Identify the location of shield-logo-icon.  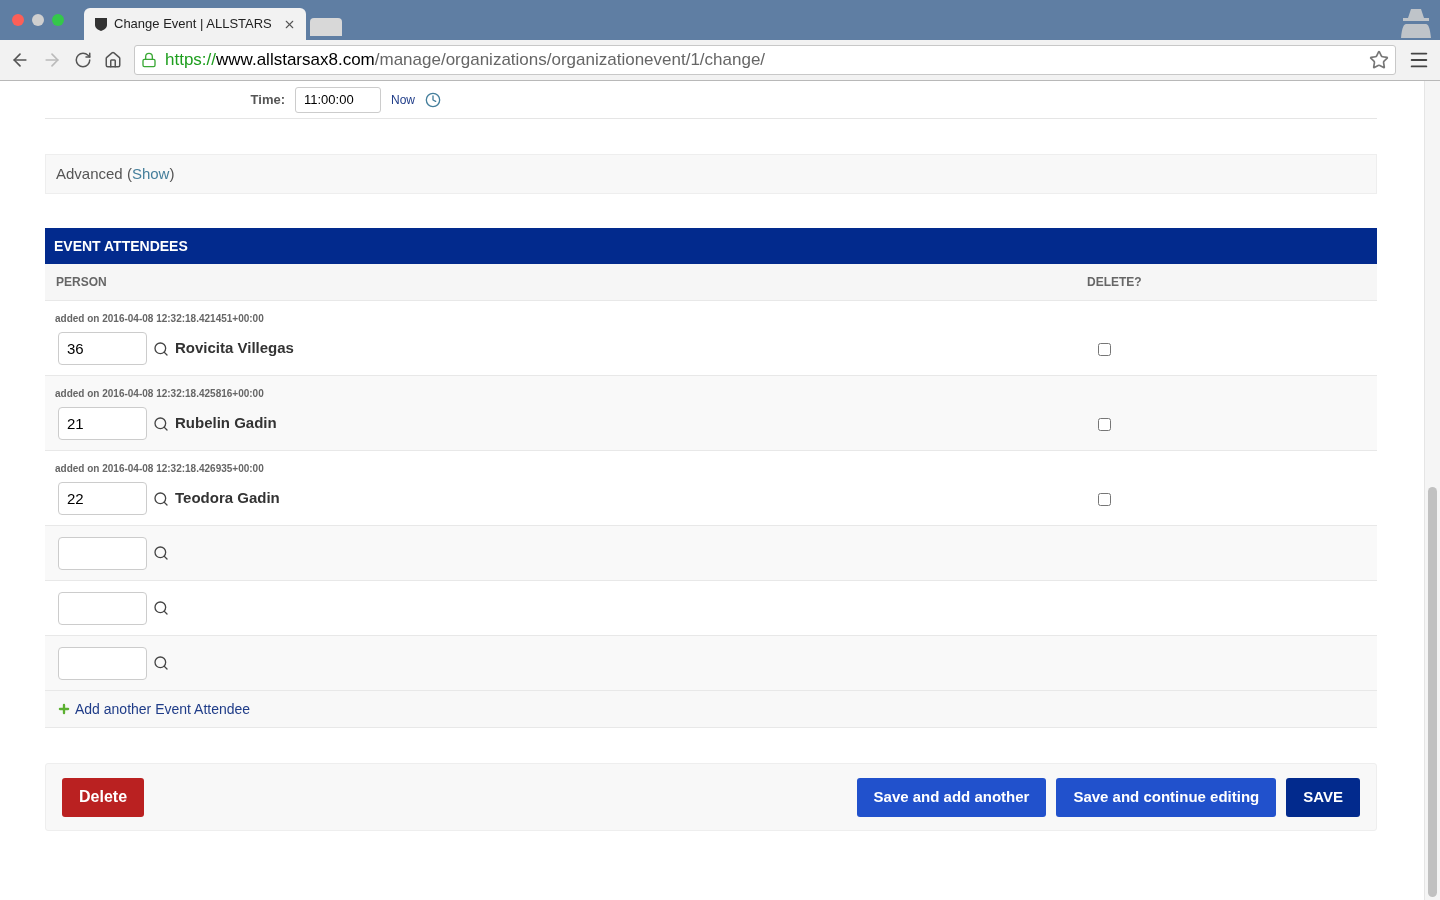
(101, 24).